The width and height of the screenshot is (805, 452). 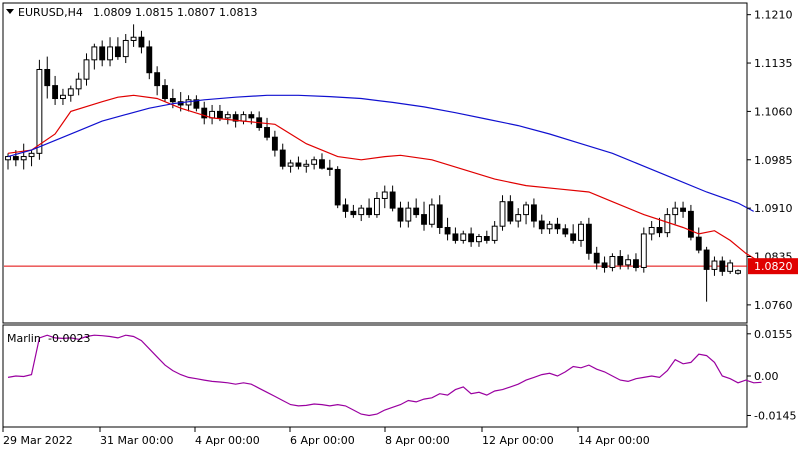 I want to click on time-tick-label: 12 Apr 00:00, so click(x=518, y=440).